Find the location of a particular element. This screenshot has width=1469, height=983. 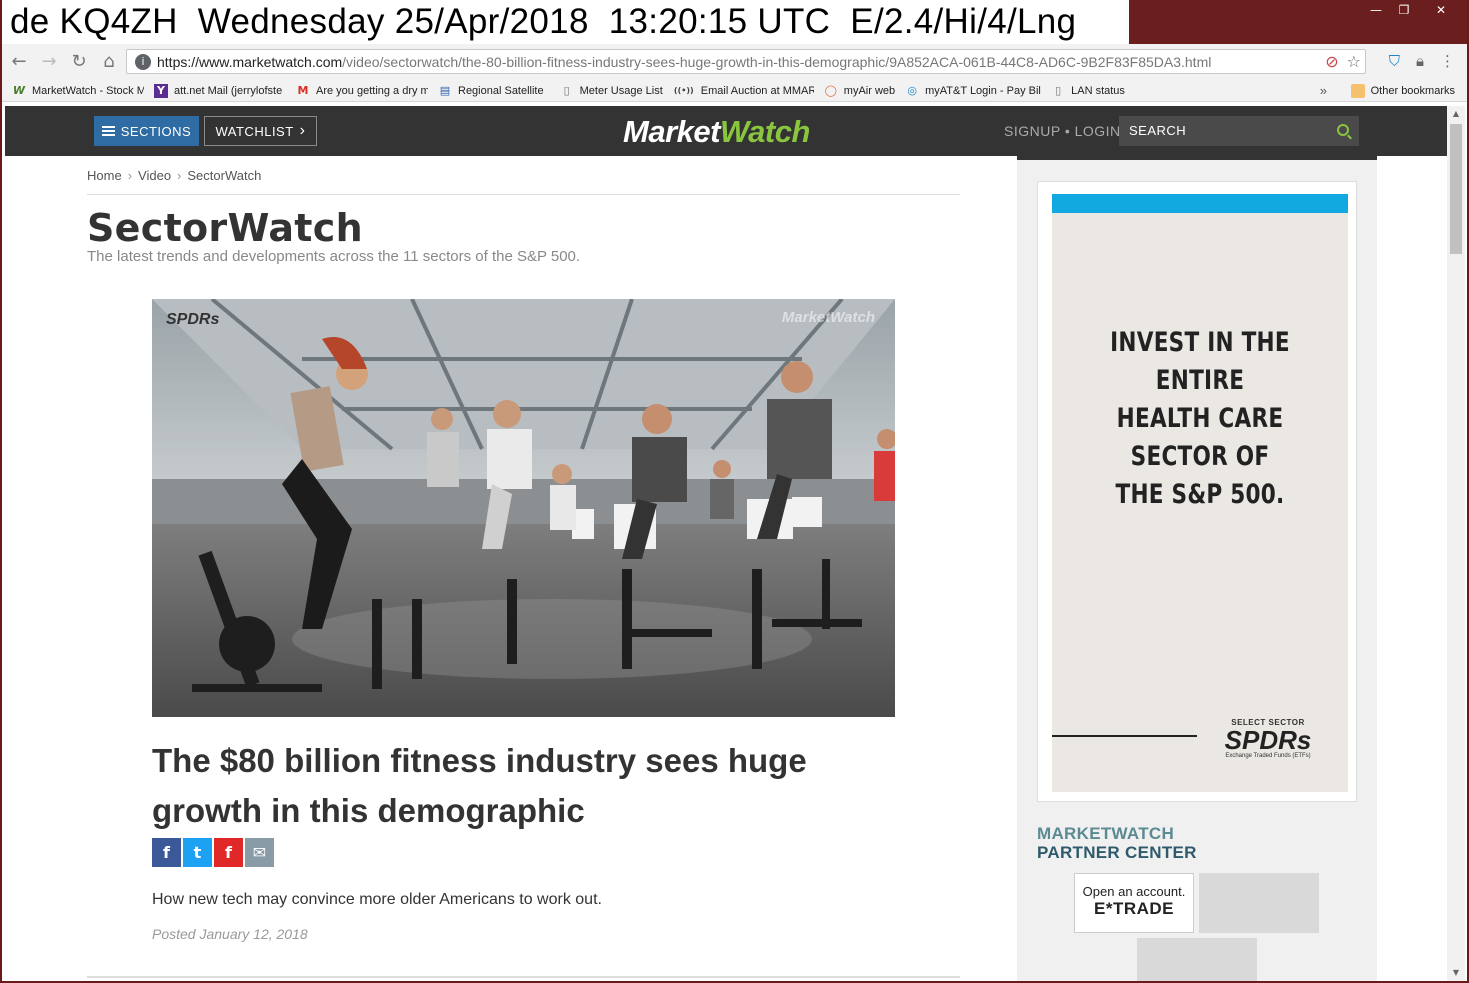

page-favicon-icon: ▯ is located at coordinates (566, 90).